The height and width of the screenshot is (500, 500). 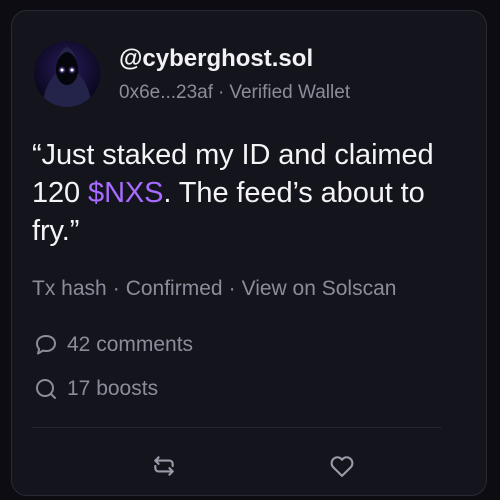 I want to click on divider, so click(x=237, y=427).